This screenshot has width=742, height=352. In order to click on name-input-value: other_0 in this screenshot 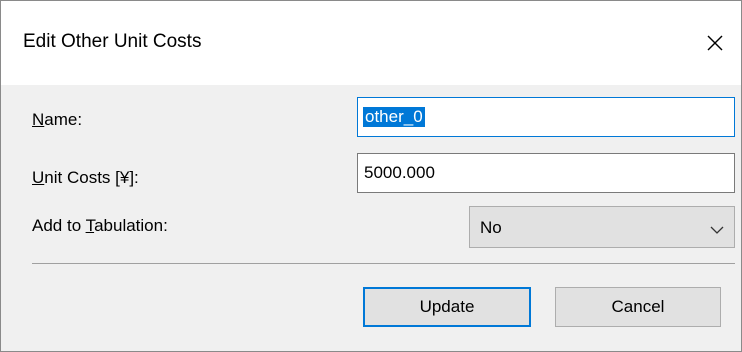, I will do `click(394, 117)`.